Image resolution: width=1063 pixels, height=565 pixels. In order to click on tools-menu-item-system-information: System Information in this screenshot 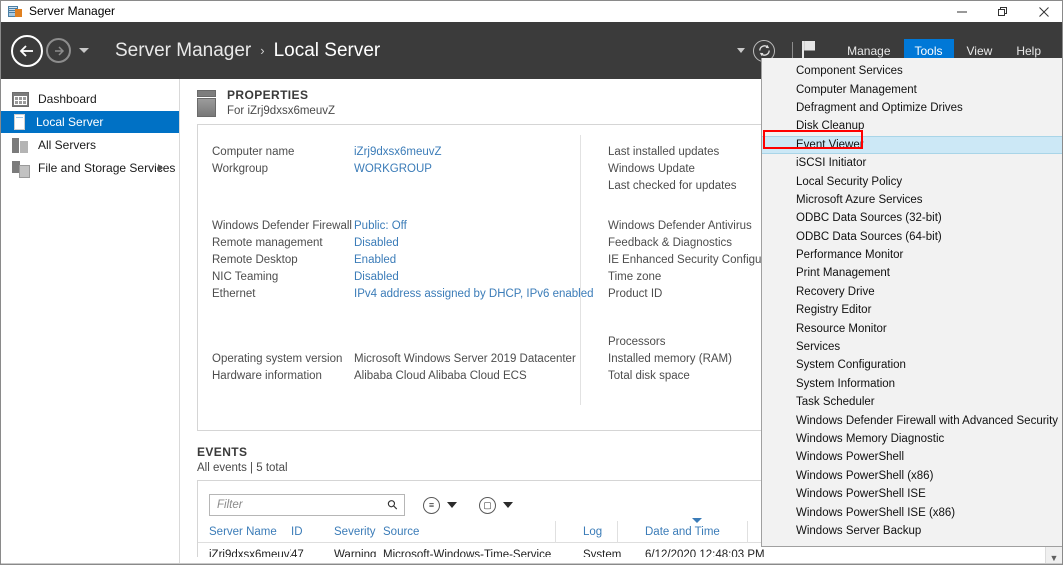, I will do `click(912, 384)`.